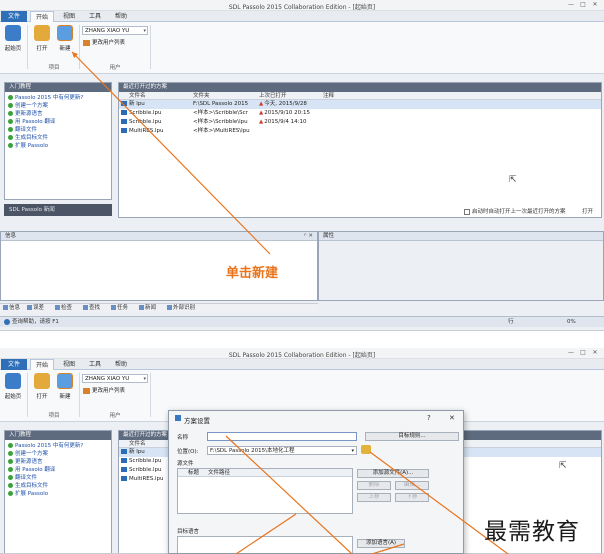 This screenshot has width=604, height=554. Describe the element at coordinates (515, 211) in the screenshot. I see `auto-open-checkbox: 启动时自动打开上一次最近打开的方案` at that location.